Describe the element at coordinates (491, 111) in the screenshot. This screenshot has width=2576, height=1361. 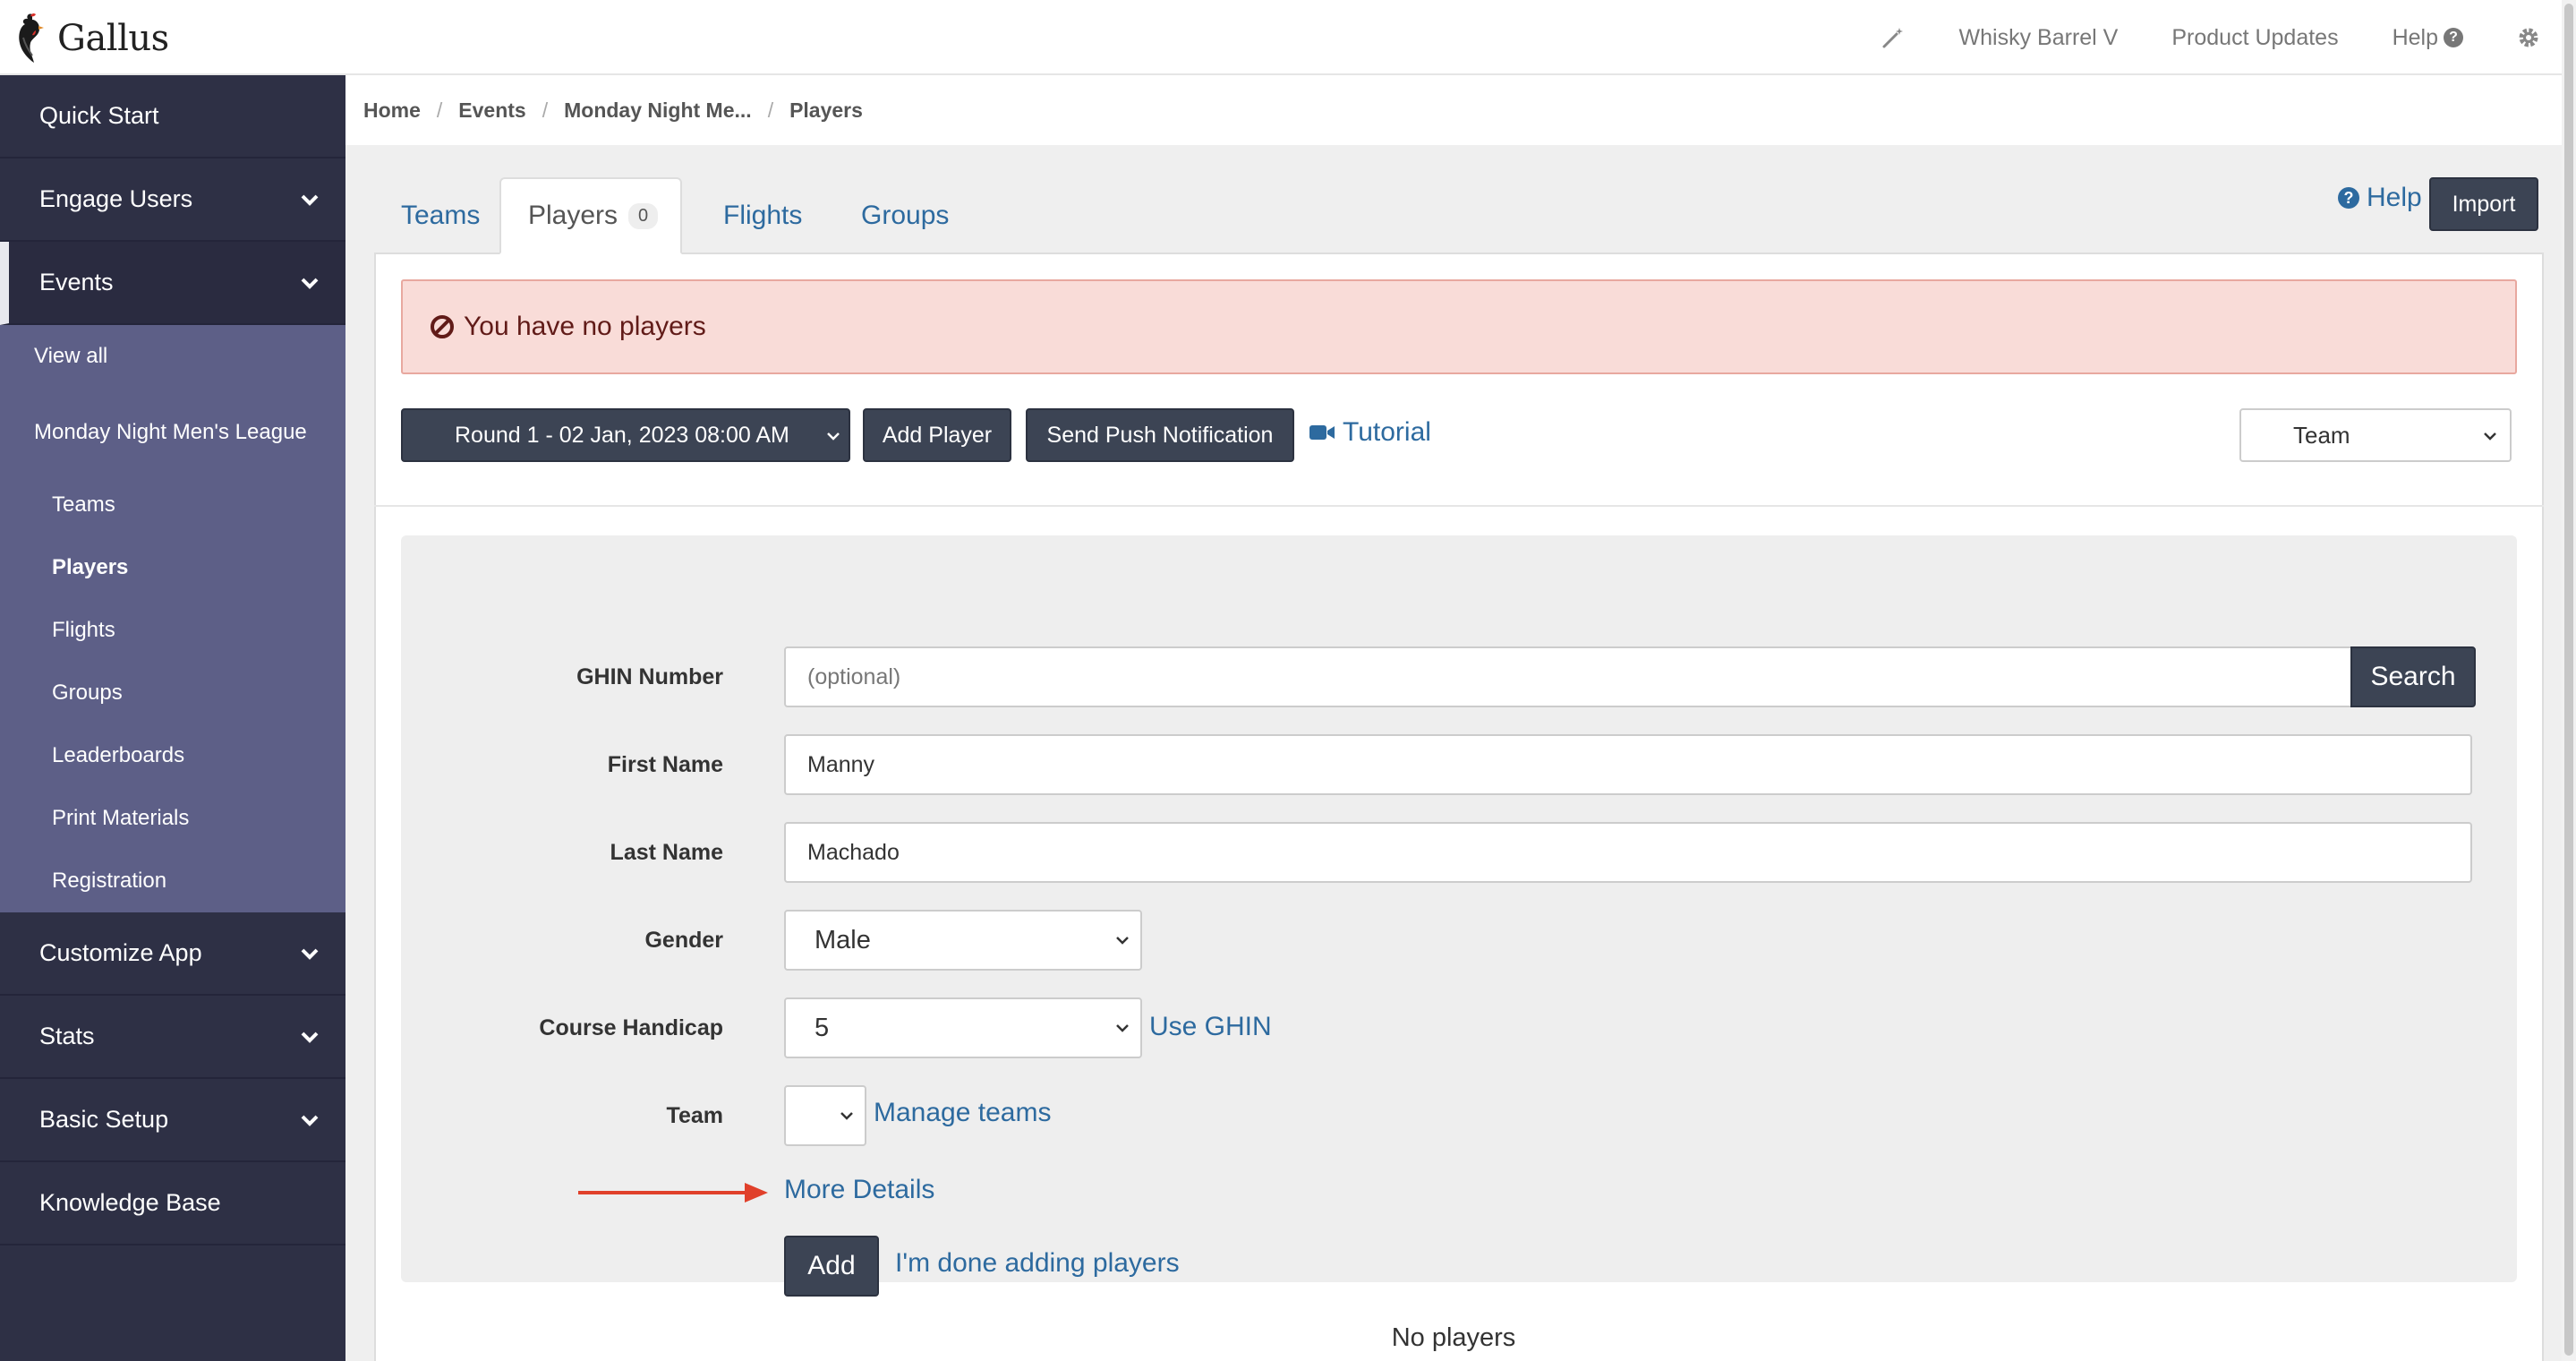
I see `breadcrumb-events: Events` at that location.